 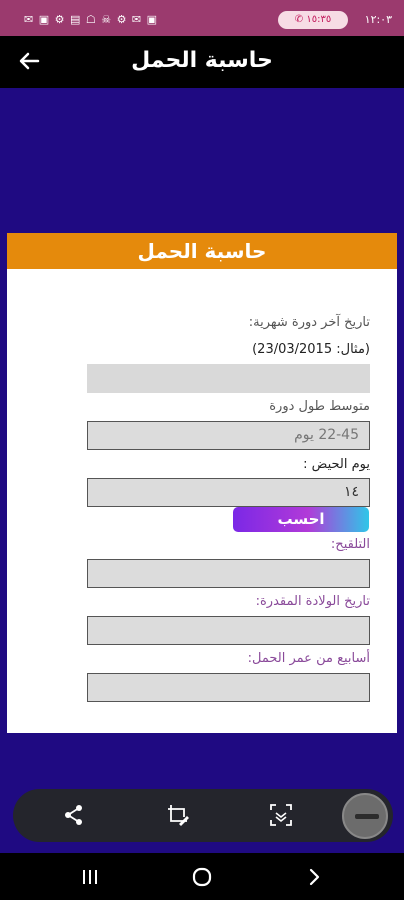 I want to click on due-date-output, so click(x=228, y=630).